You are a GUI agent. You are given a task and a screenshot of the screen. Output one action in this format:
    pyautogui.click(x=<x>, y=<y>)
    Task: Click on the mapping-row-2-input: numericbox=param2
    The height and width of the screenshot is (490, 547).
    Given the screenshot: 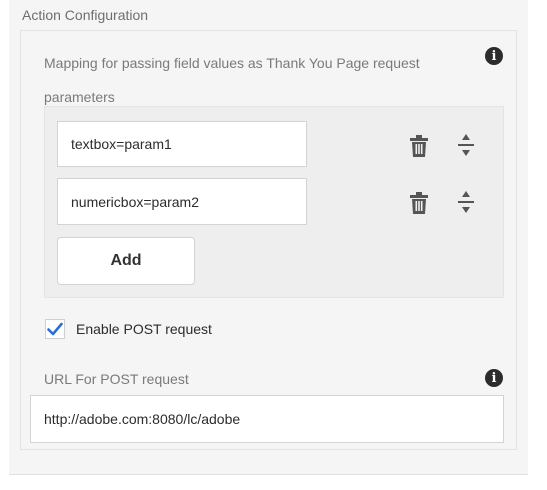 What is the action you would take?
    pyautogui.click(x=182, y=201)
    